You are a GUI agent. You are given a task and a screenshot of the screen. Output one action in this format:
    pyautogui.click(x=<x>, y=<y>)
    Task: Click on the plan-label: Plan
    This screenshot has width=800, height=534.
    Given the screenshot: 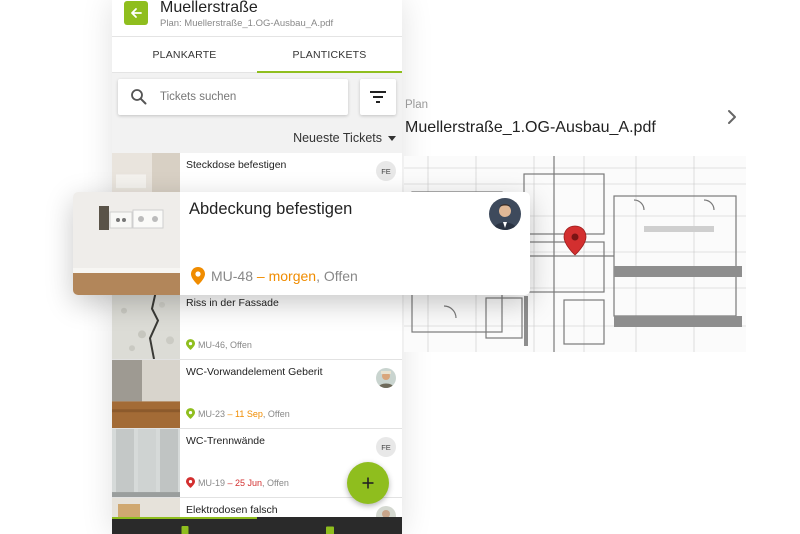 What is the action you would take?
    pyautogui.click(x=417, y=105)
    